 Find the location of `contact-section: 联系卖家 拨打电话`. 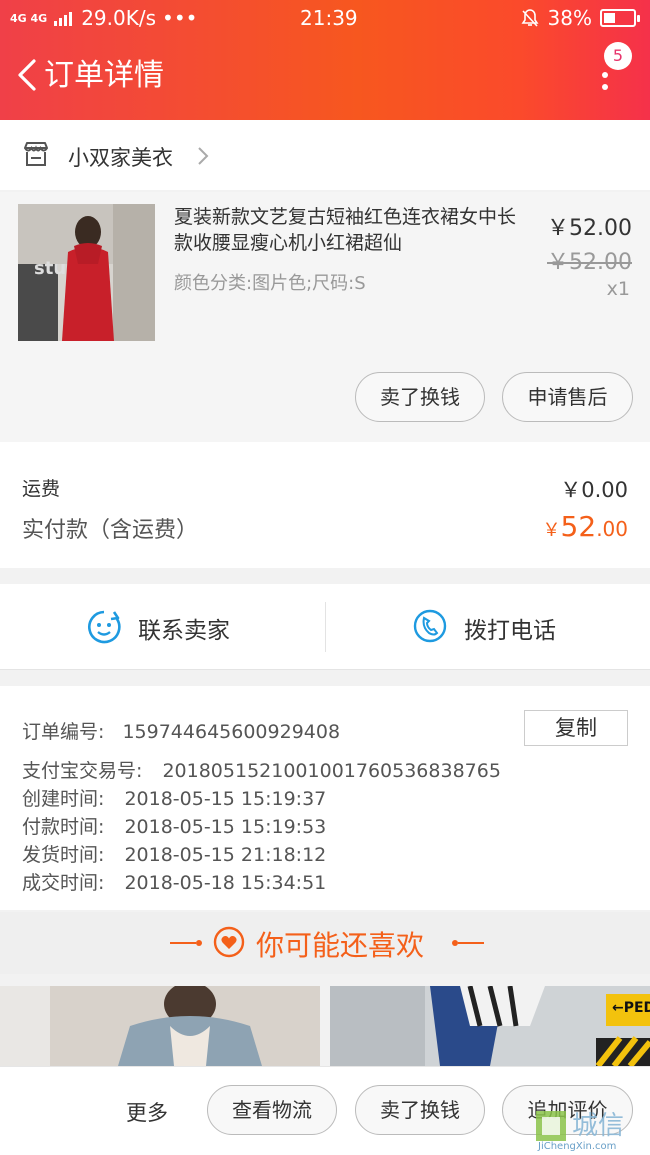

contact-section: 联系卖家 拨打电话 is located at coordinates (325, 627).